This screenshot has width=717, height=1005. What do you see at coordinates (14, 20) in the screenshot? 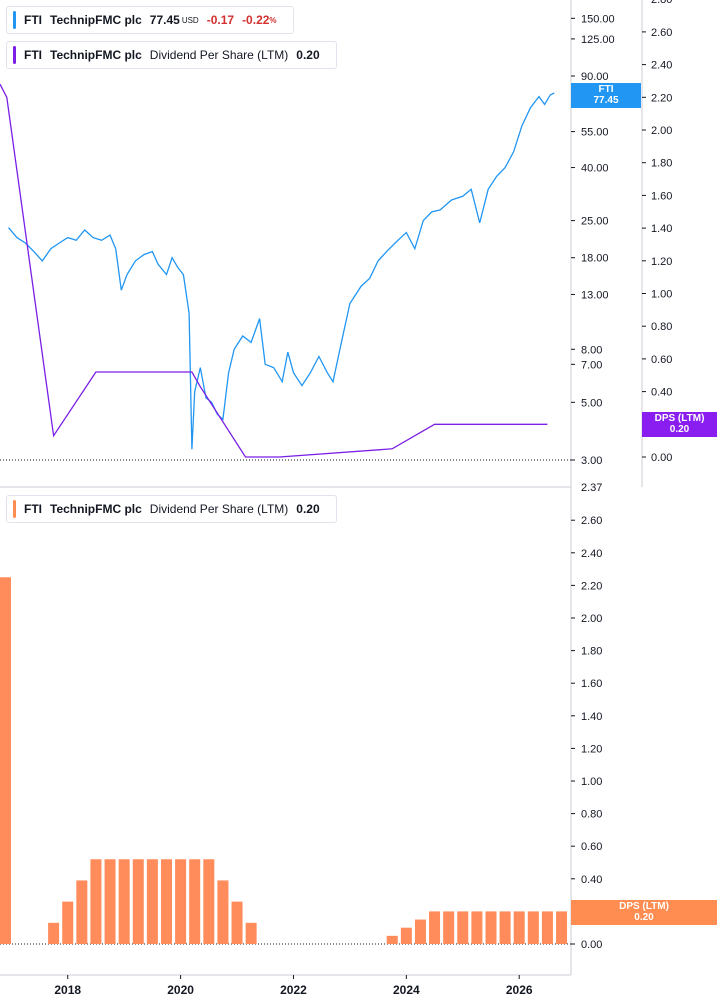
I see `legend-price-color` at bounding box center [14, 20].